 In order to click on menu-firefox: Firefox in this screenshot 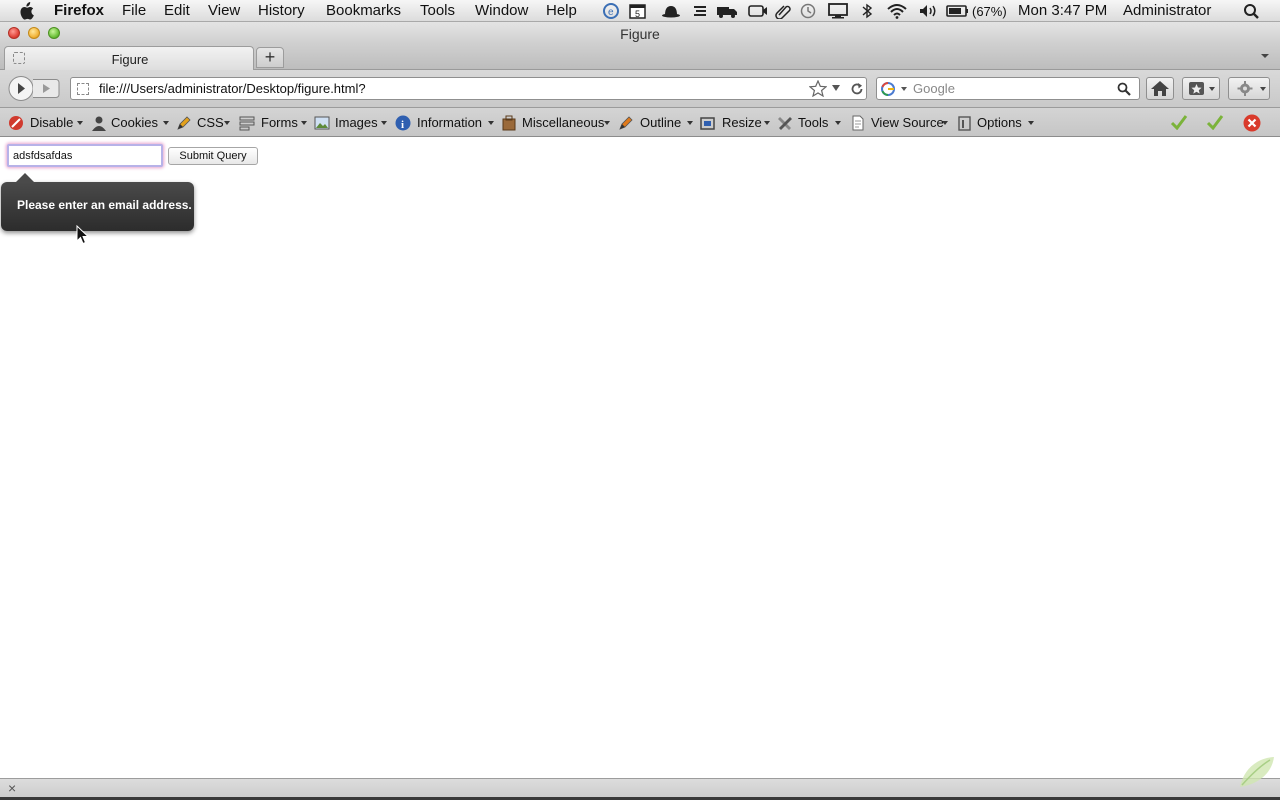, I will do `click(79, 11)`.